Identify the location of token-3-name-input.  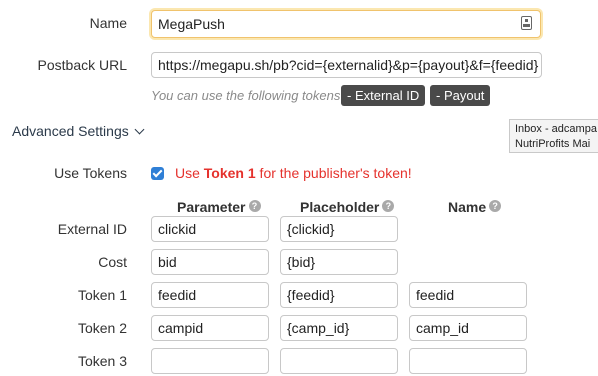
(468, 361).